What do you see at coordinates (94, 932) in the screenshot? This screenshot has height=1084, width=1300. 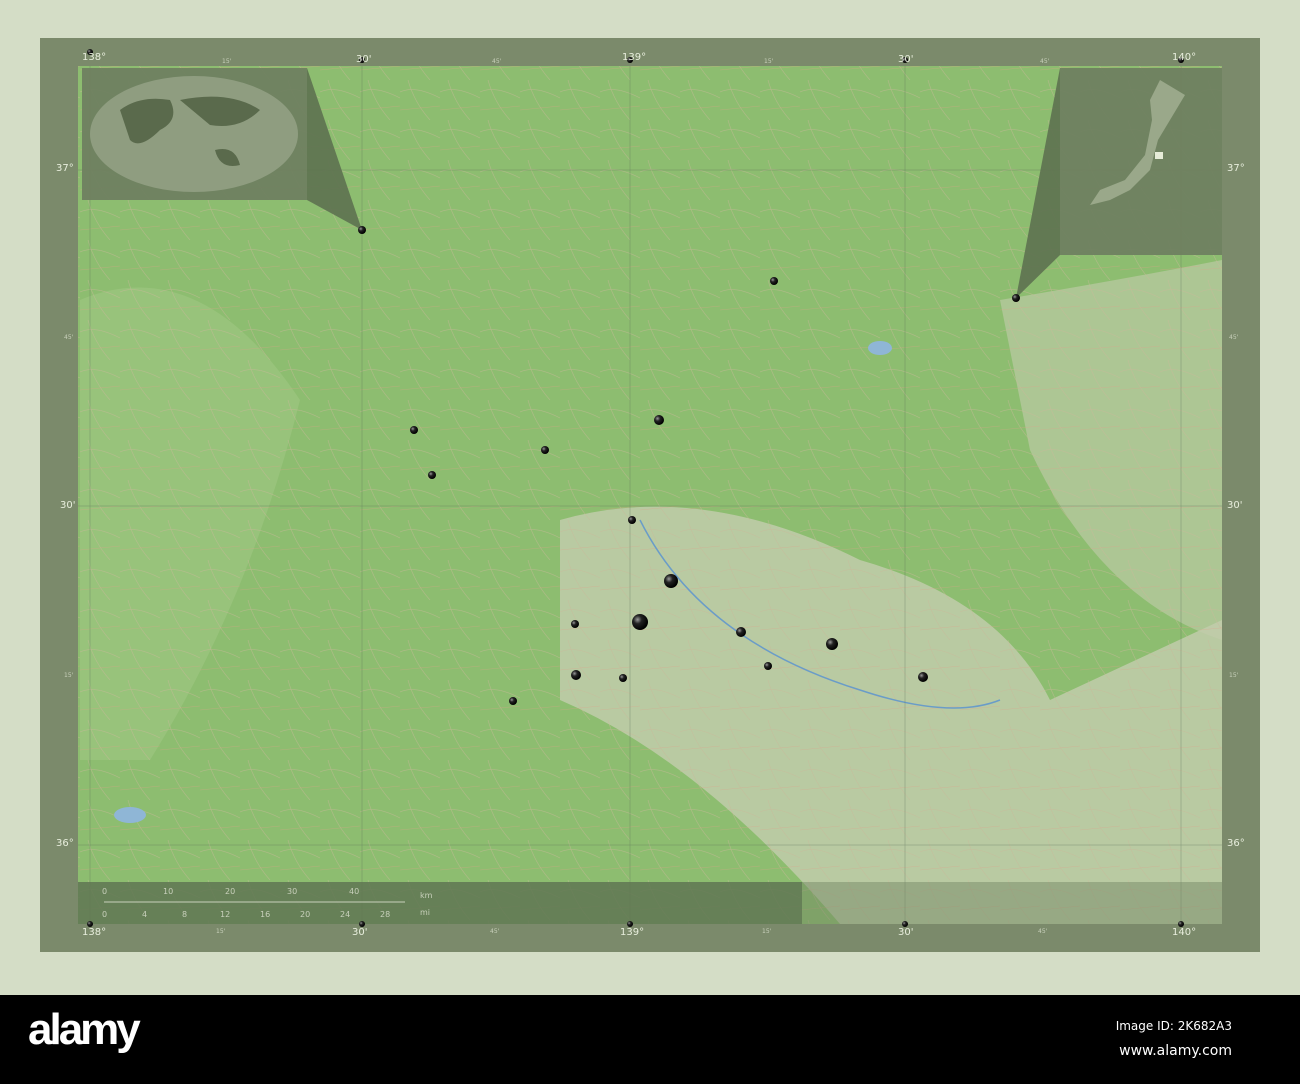 I see `lon-label-bottom: 138°` at bounding box center [94, 932].